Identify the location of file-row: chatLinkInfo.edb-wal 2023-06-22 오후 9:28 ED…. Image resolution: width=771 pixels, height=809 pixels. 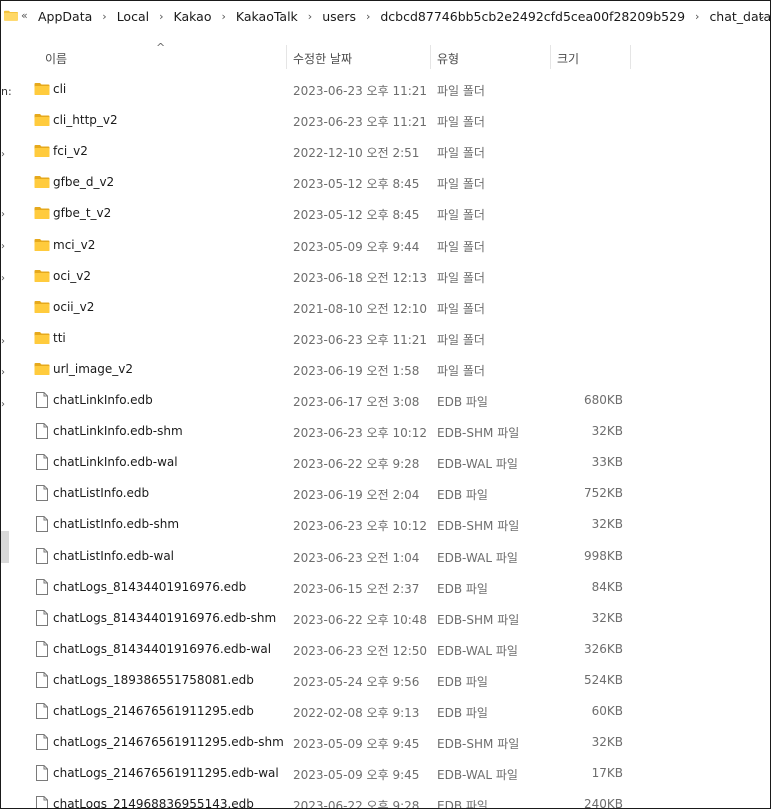
(385, 462).